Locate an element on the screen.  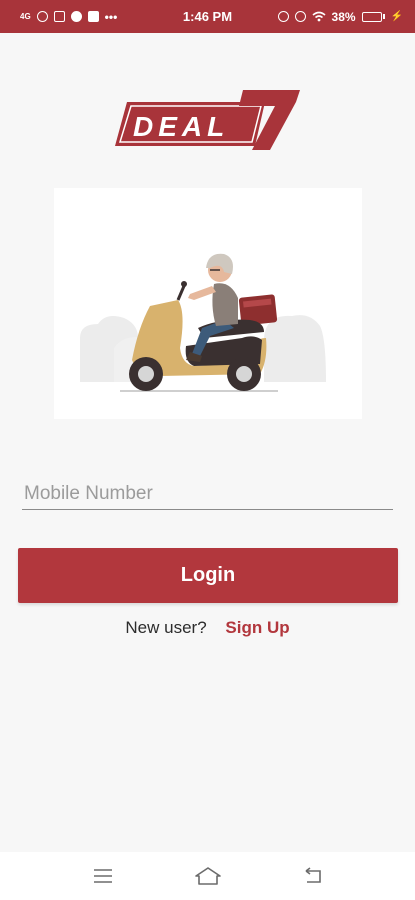
status-bar: 4G ••• 1:46 PM 38% ⚡ is located at coordinates (207, 16).